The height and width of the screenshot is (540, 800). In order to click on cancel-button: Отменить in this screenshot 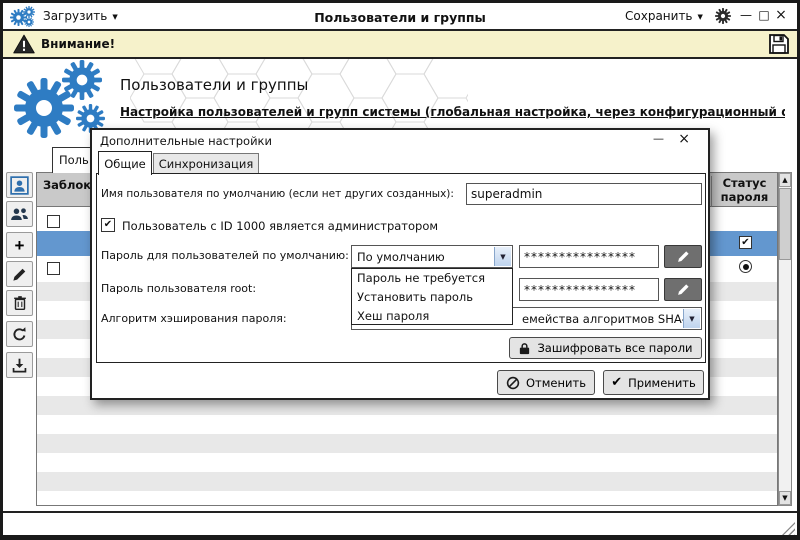, I will do `click(546, 382)`.